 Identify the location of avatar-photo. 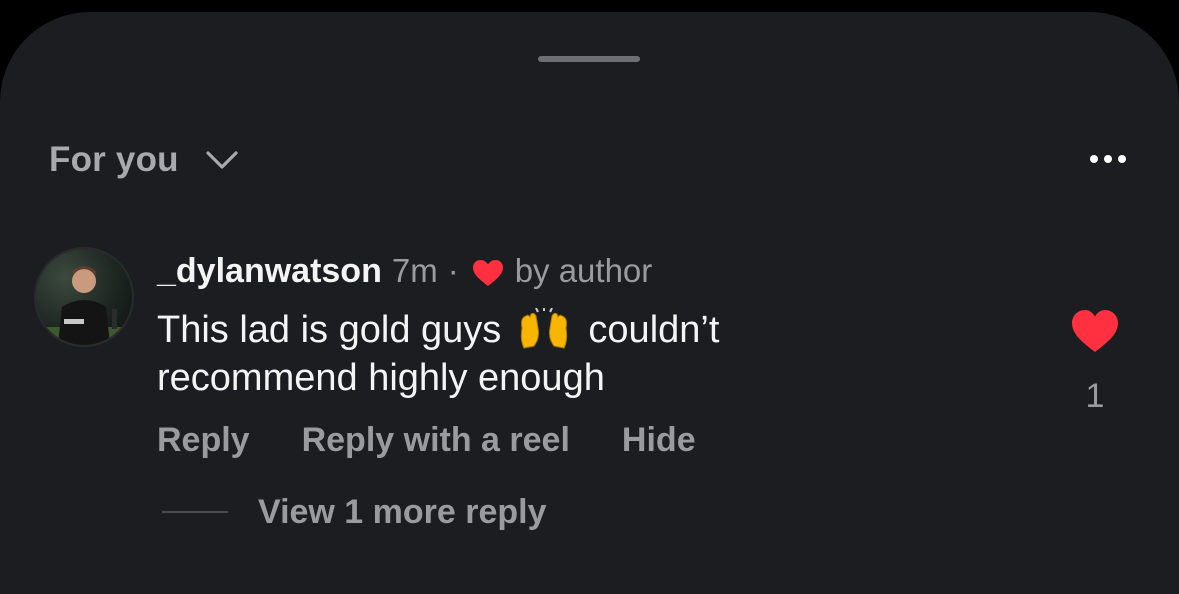
(84, 297).